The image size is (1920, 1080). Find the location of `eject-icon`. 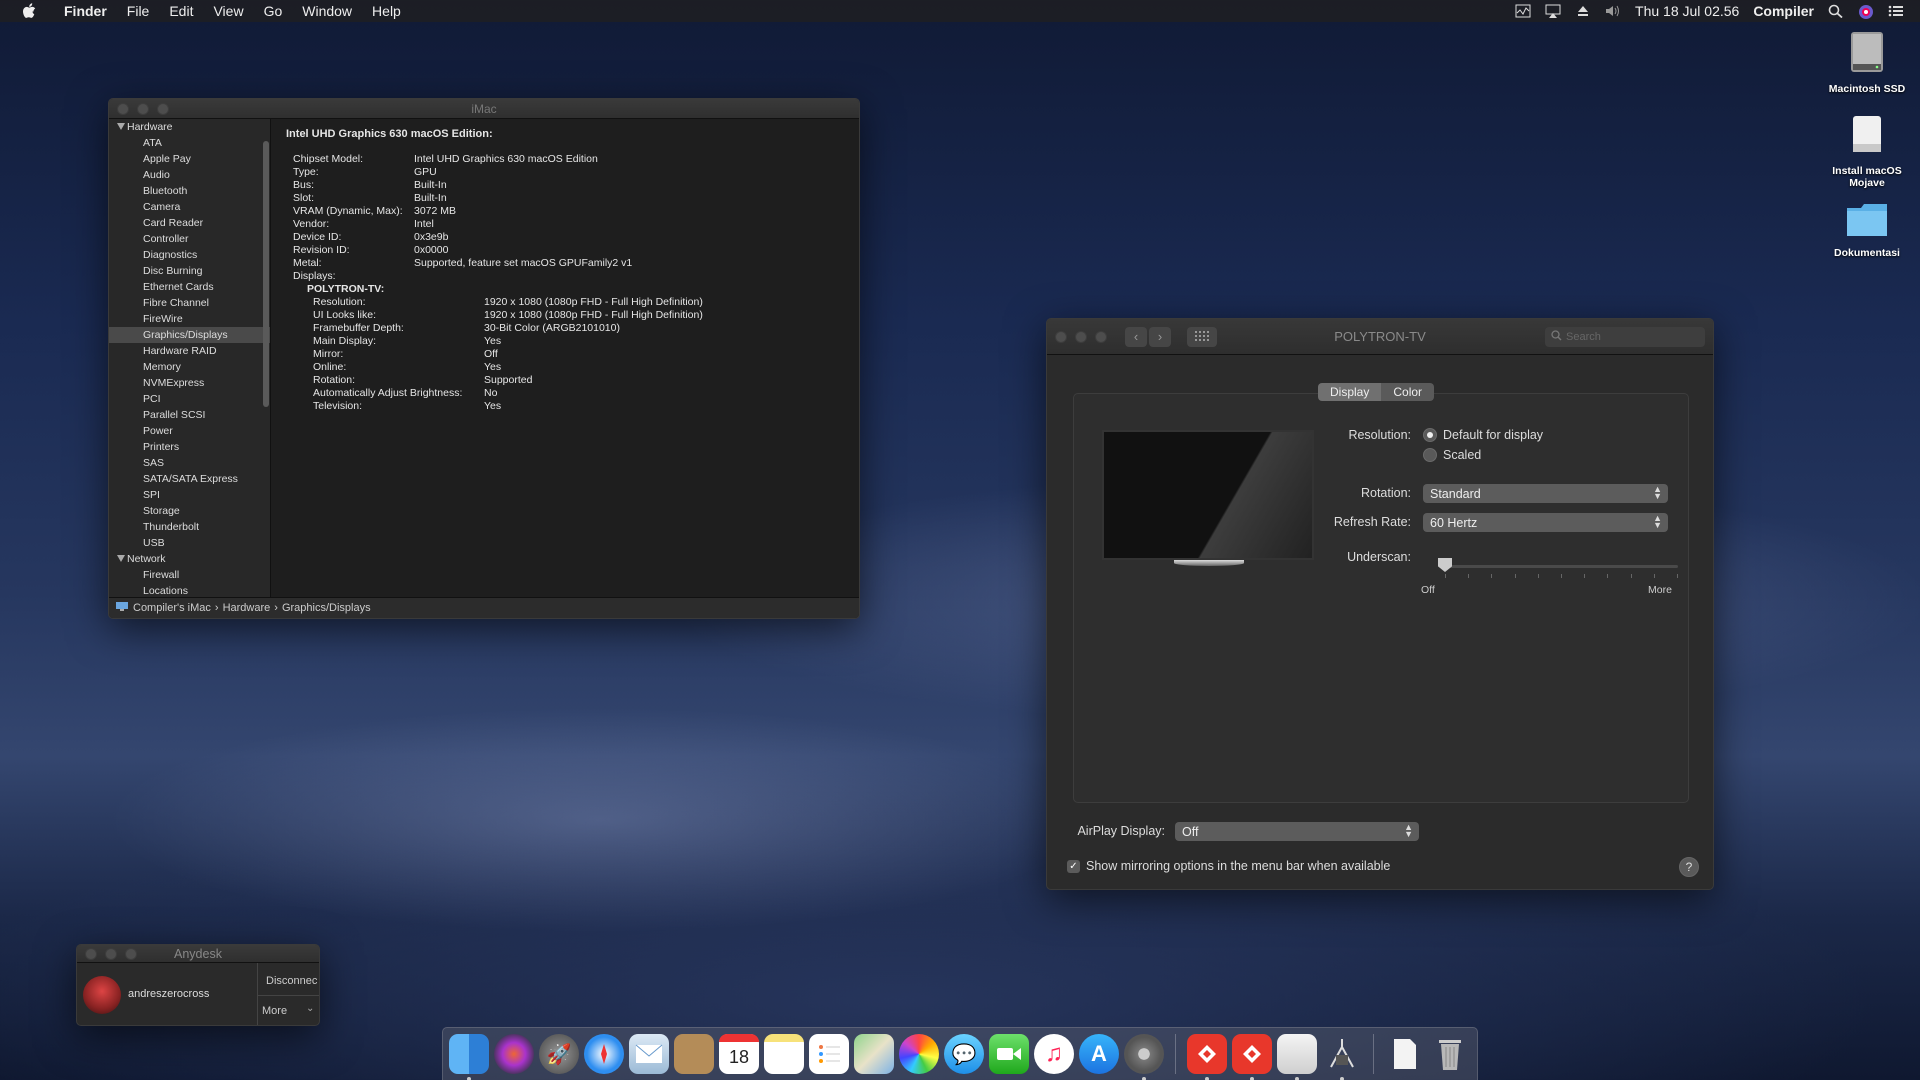

eject-icon is located at coordinates (1583, 11).